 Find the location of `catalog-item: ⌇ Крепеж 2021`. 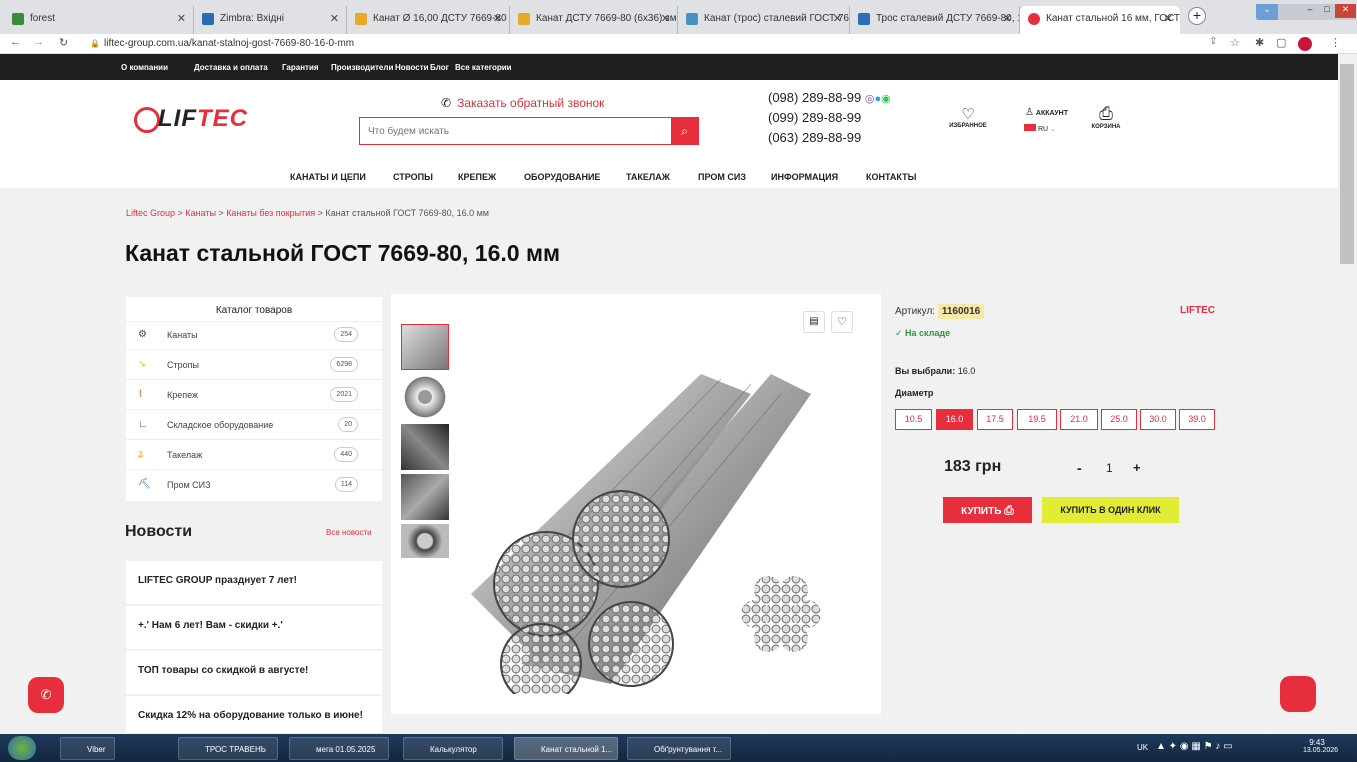

catalog-item: ⌇ Крепеж 2021 is located at coordinates (254, 395).